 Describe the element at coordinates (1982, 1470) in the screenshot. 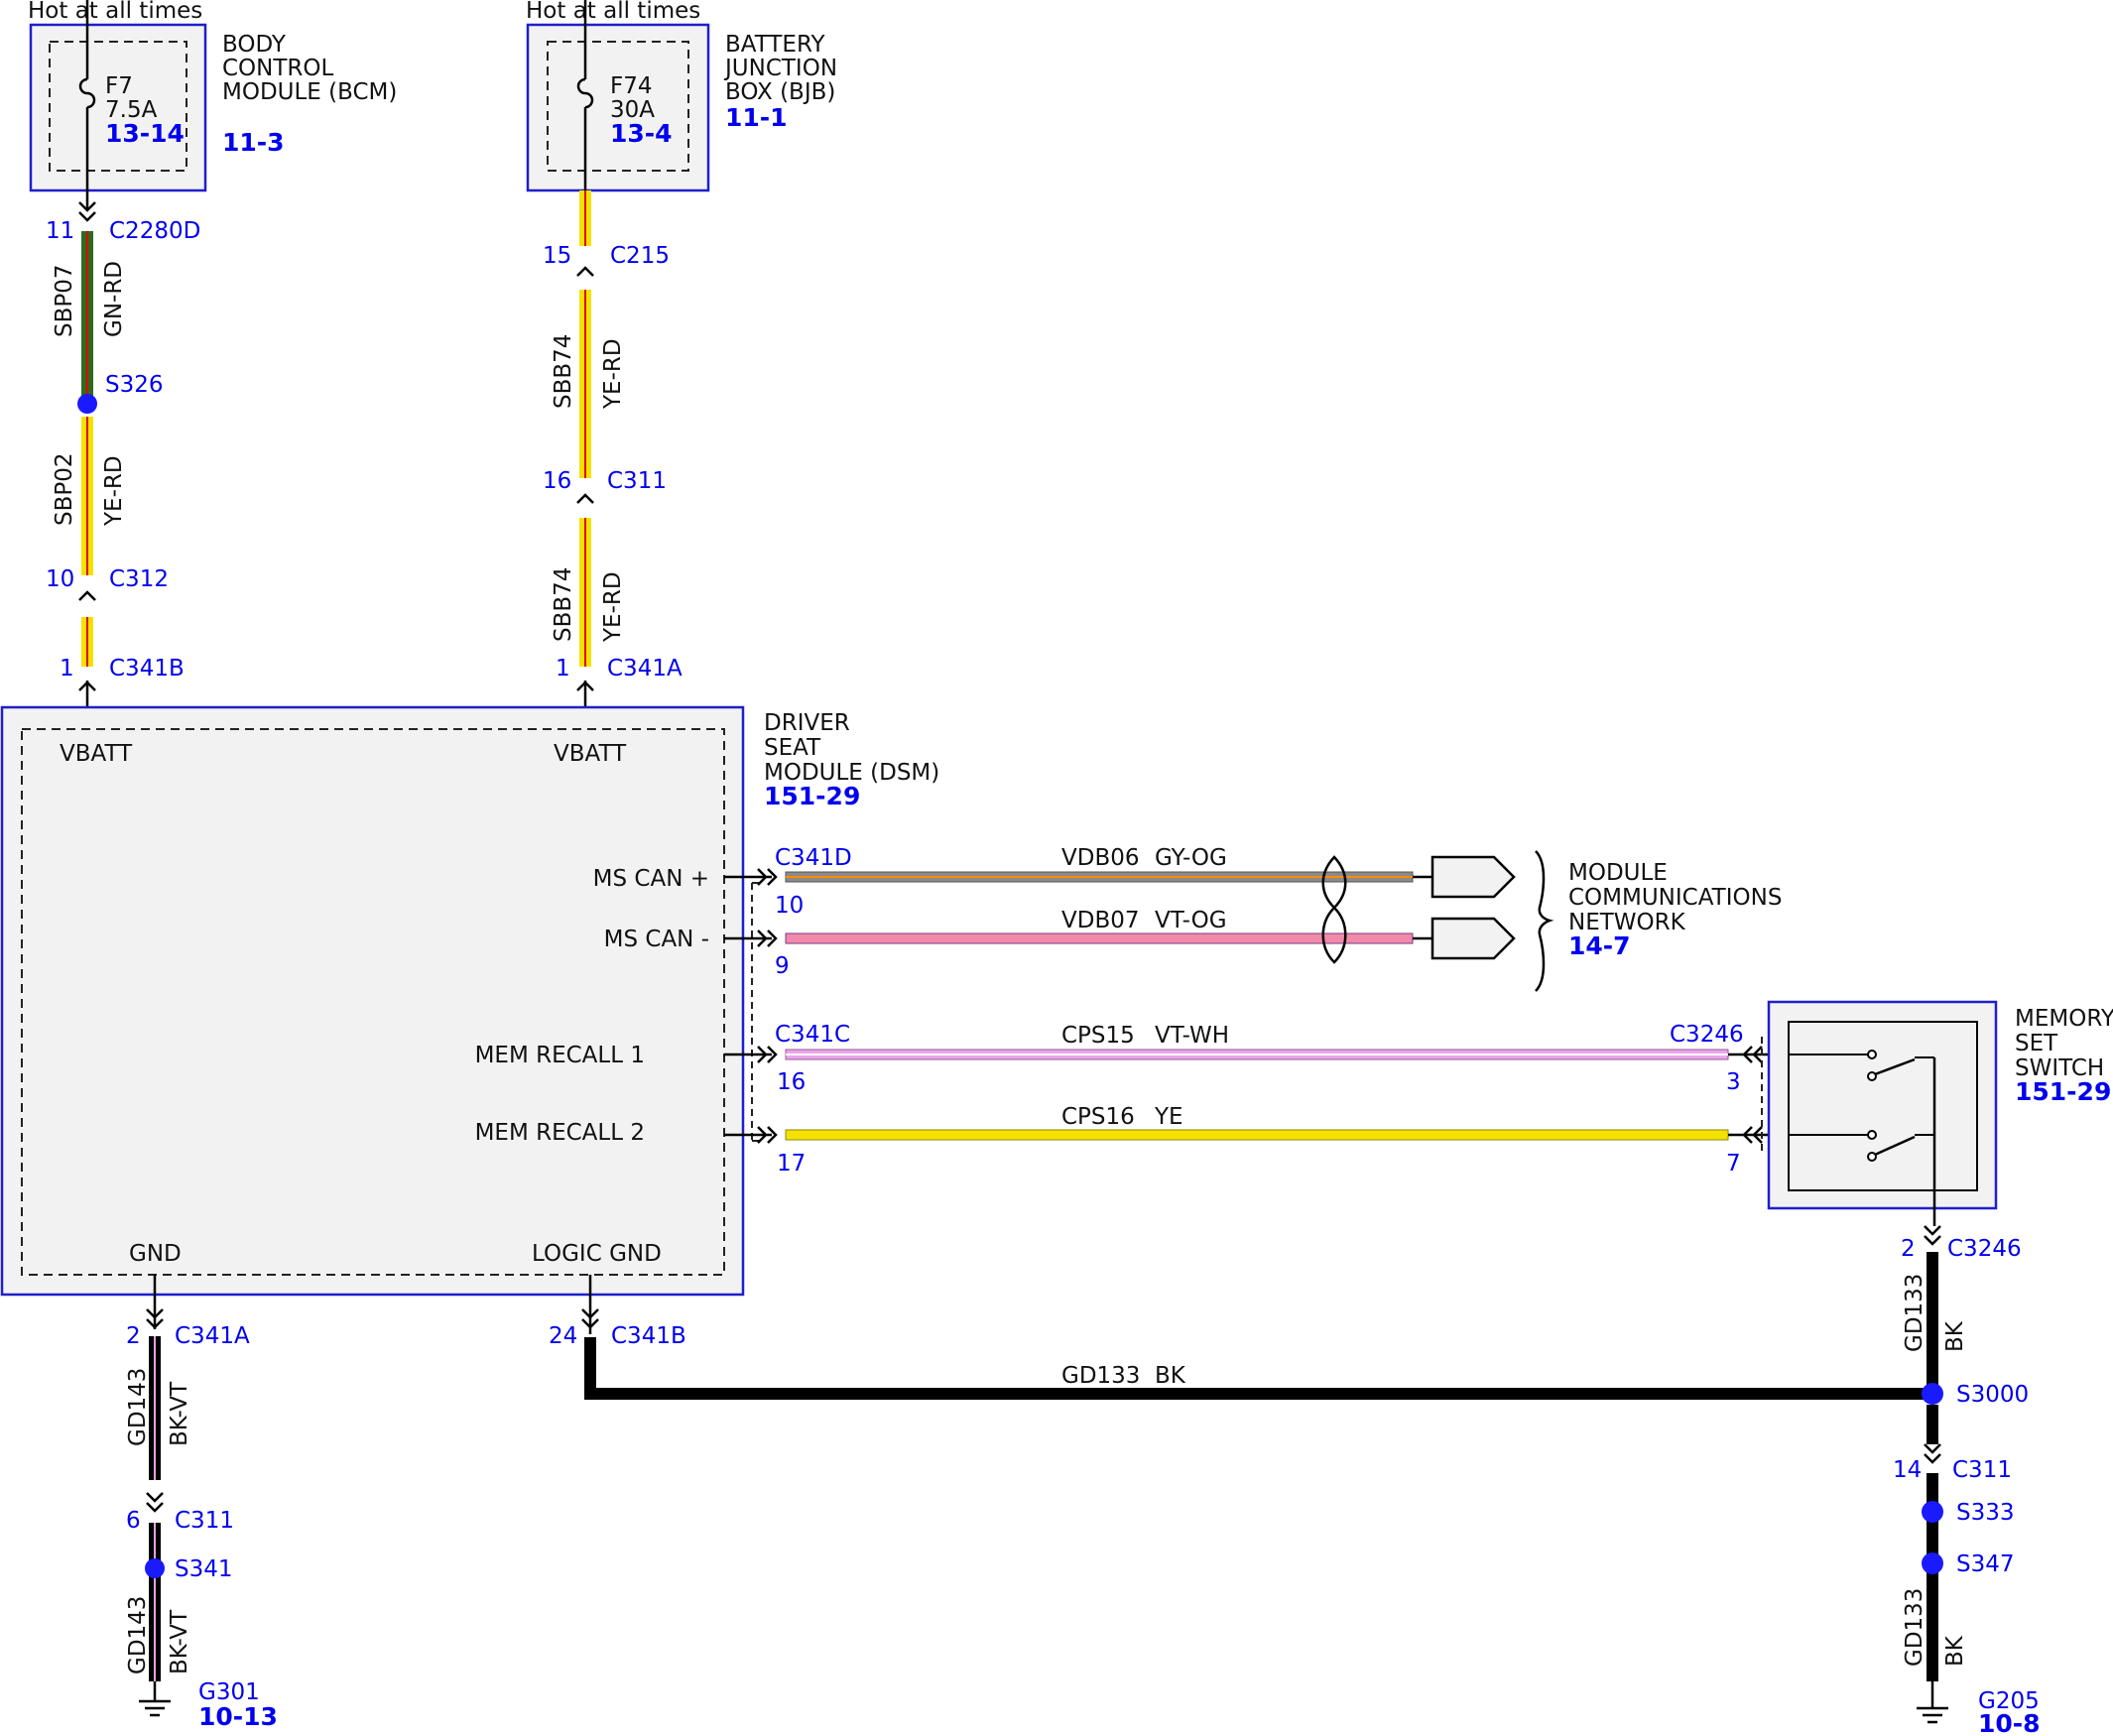

I see `c311-label-right: C311` at that location.